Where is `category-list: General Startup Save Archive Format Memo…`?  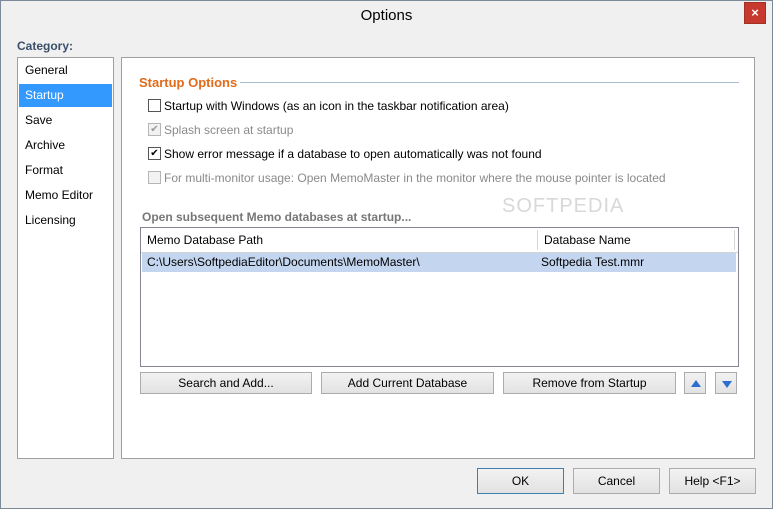
category-list: General Startup Save Archive Format Memo… is located at coordinates (65, 258).